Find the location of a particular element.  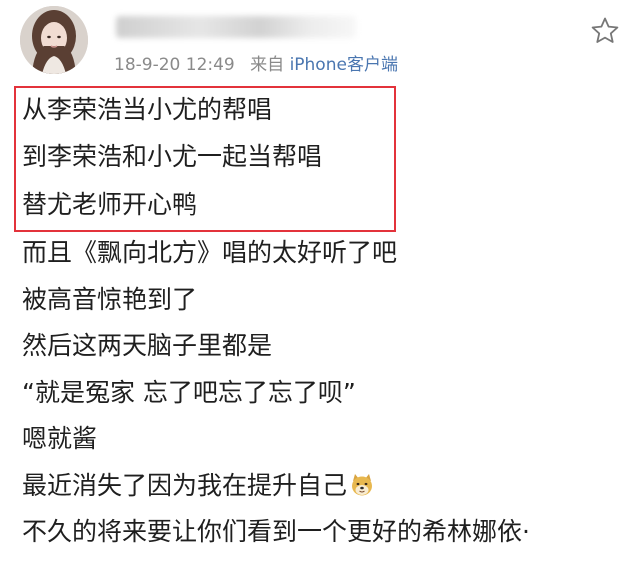

body-line-7: 不久的将来要让你们看到一个更好的希林娜依· is located at coordinates (276, 531).